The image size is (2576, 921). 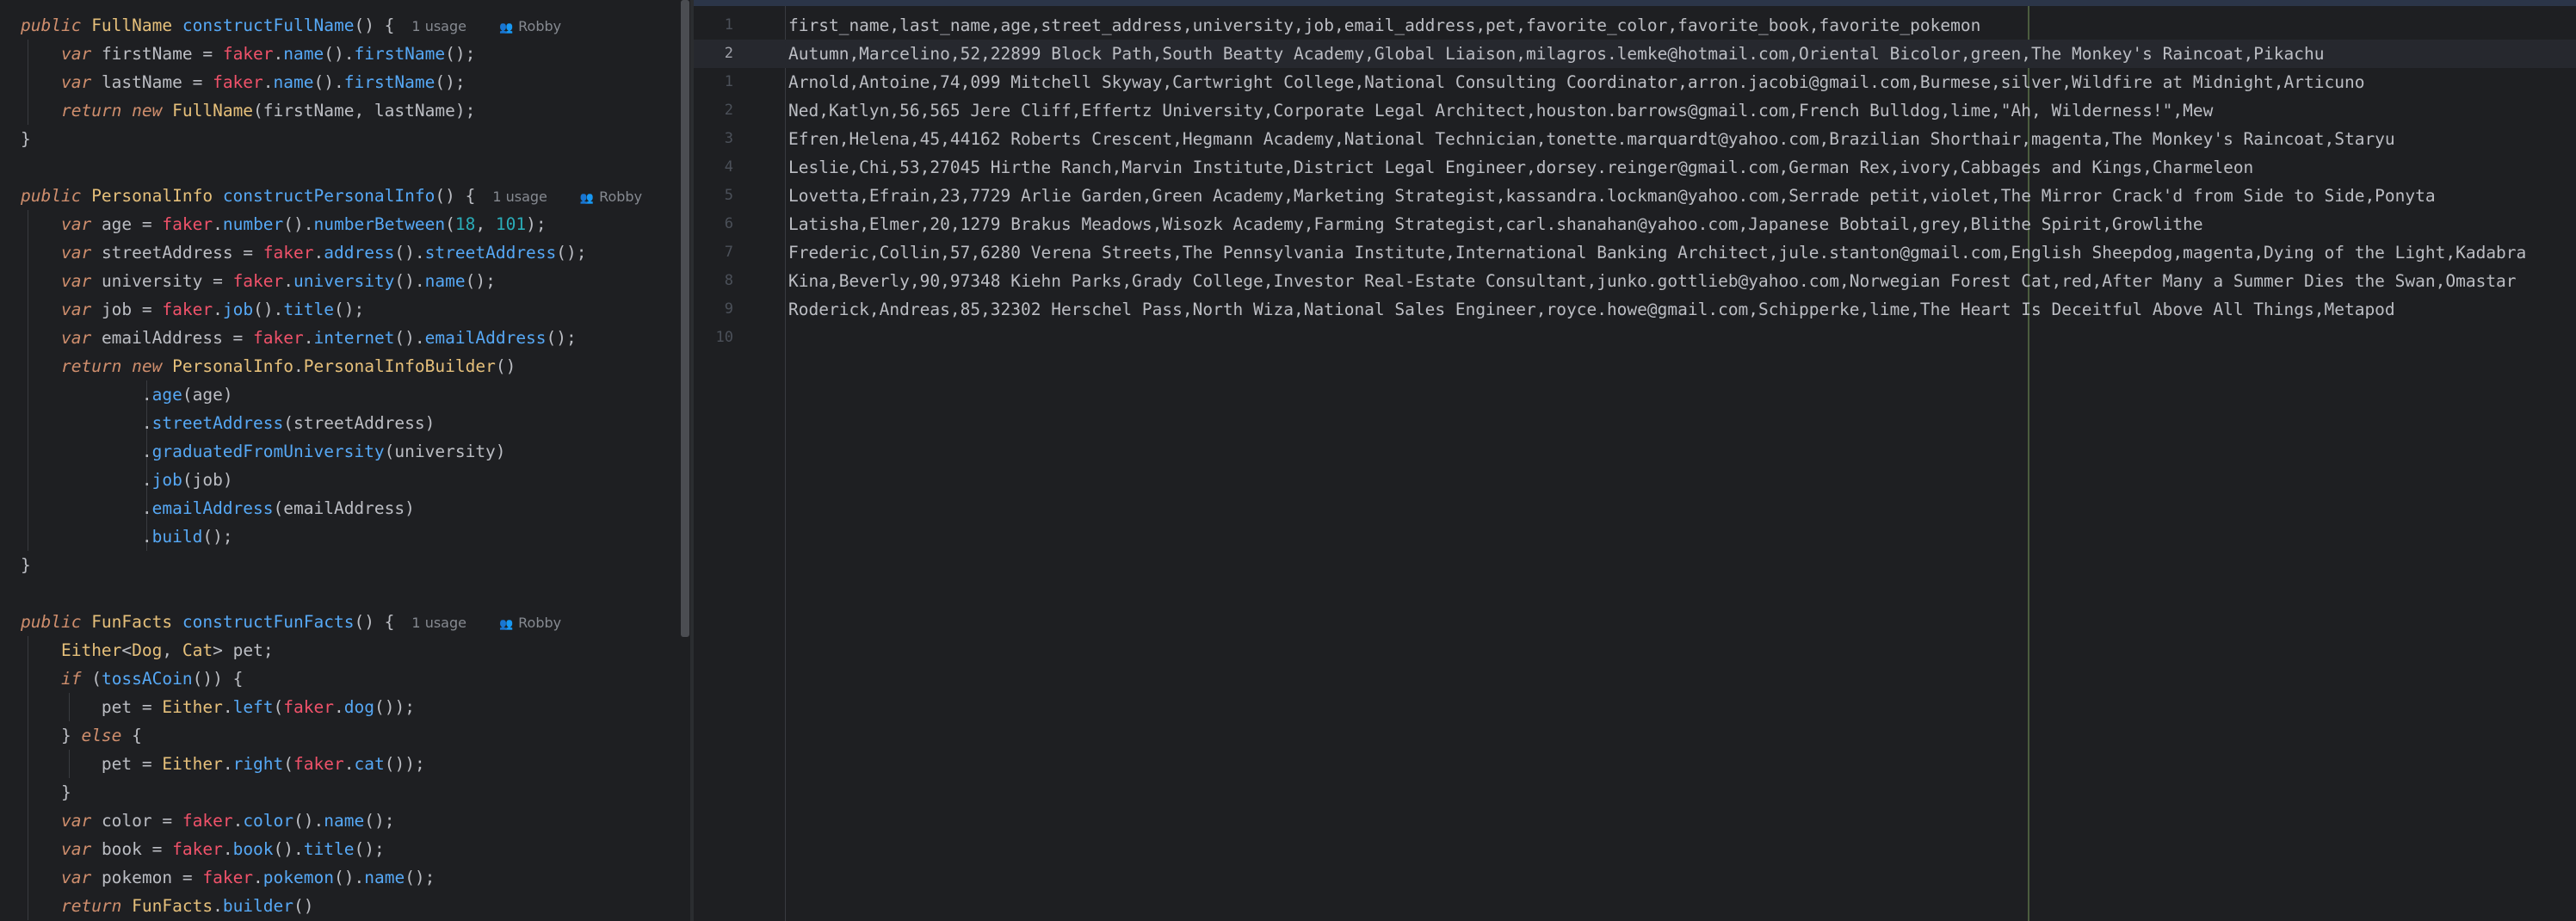 What do you see at coordinates (177, 338) in the screenshot?
I see `code-token: emailAddress =` at bounding box center [177, 338].